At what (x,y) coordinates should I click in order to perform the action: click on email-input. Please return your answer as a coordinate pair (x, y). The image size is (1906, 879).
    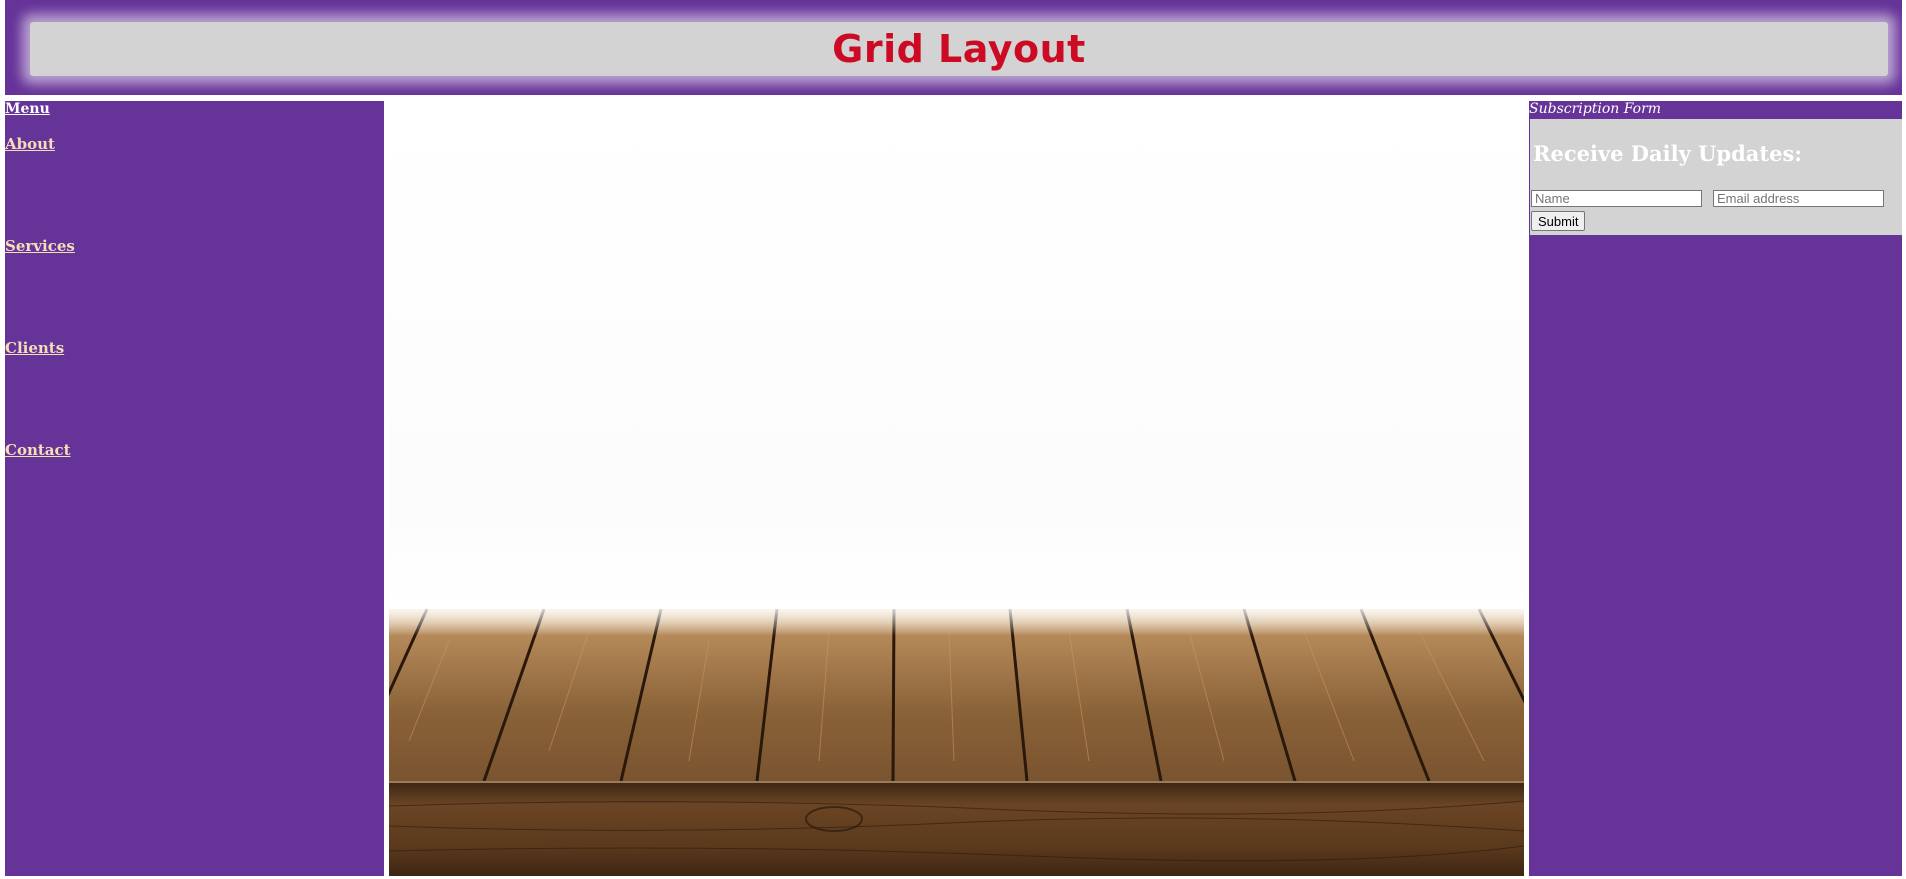
    Looking at the image, I should click on (1798, 198).